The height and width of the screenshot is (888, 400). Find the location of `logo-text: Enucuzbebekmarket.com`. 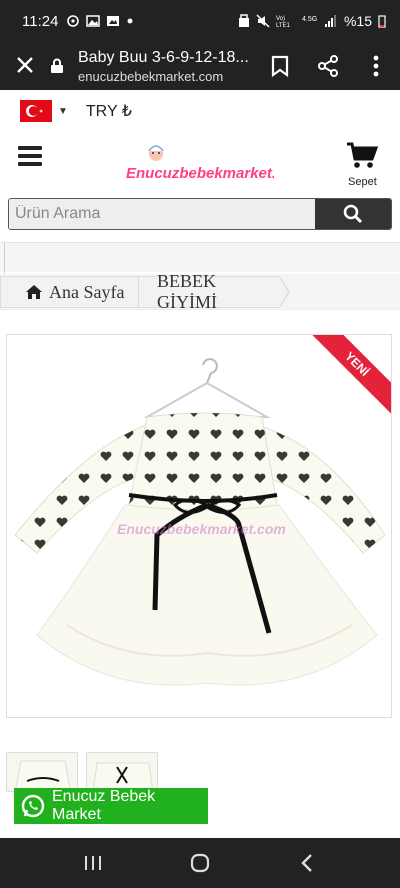

logo-text: Enucuzbebekmarket.com is located at coordinates (200, 173).